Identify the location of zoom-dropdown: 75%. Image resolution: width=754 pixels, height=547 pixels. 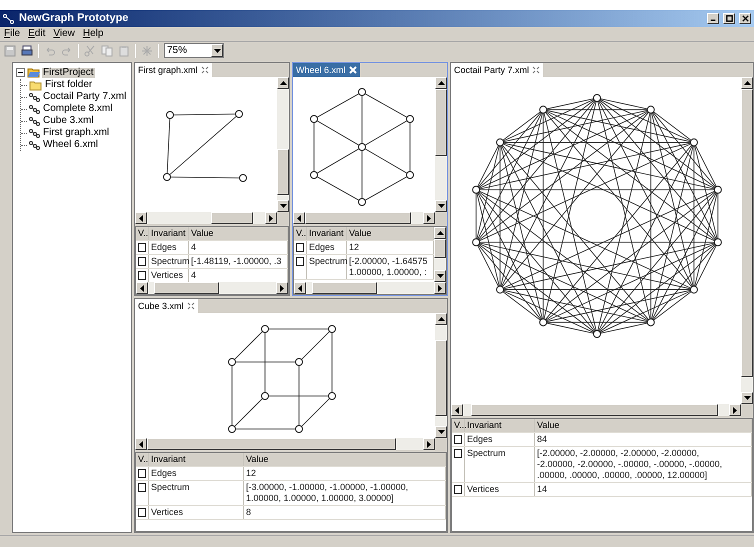
(194, 50).